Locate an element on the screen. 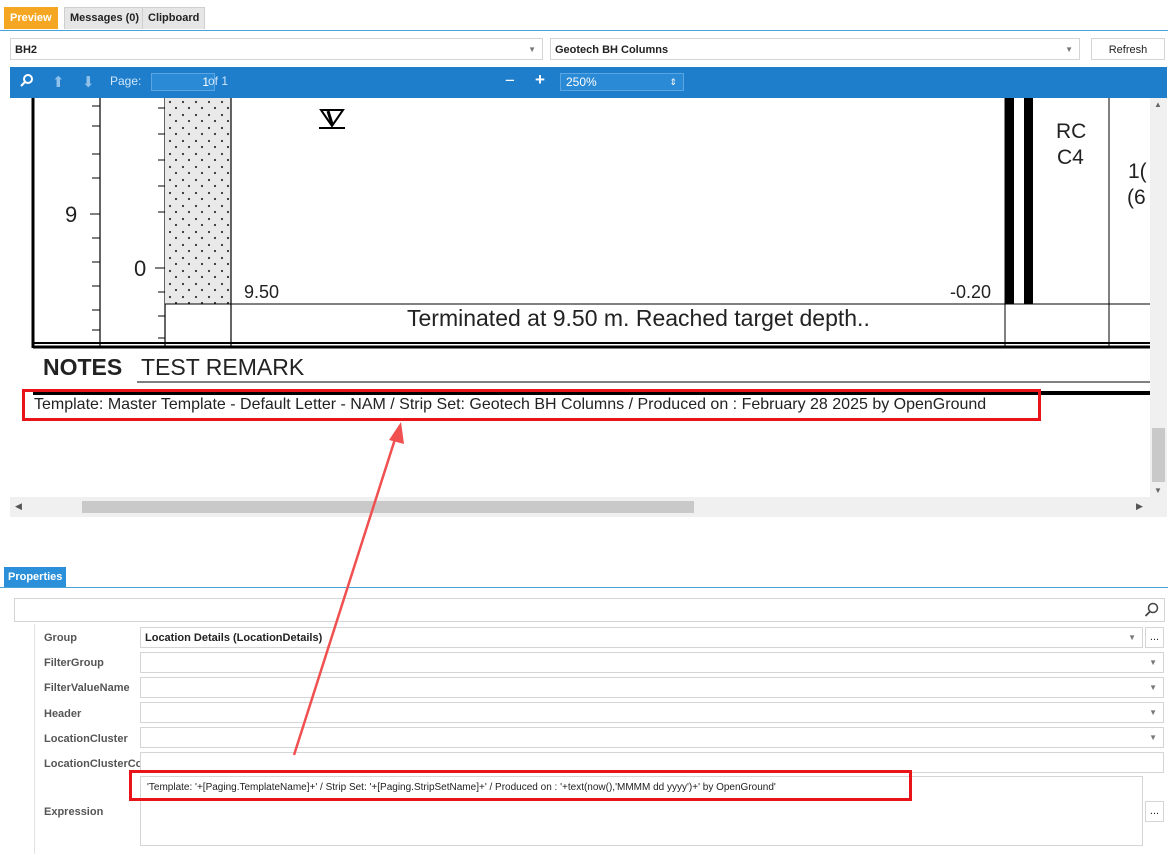 Image resolution: width=1168 pixels, height=863 pixels. annotation-arrow is located at coordinates (348, 589).